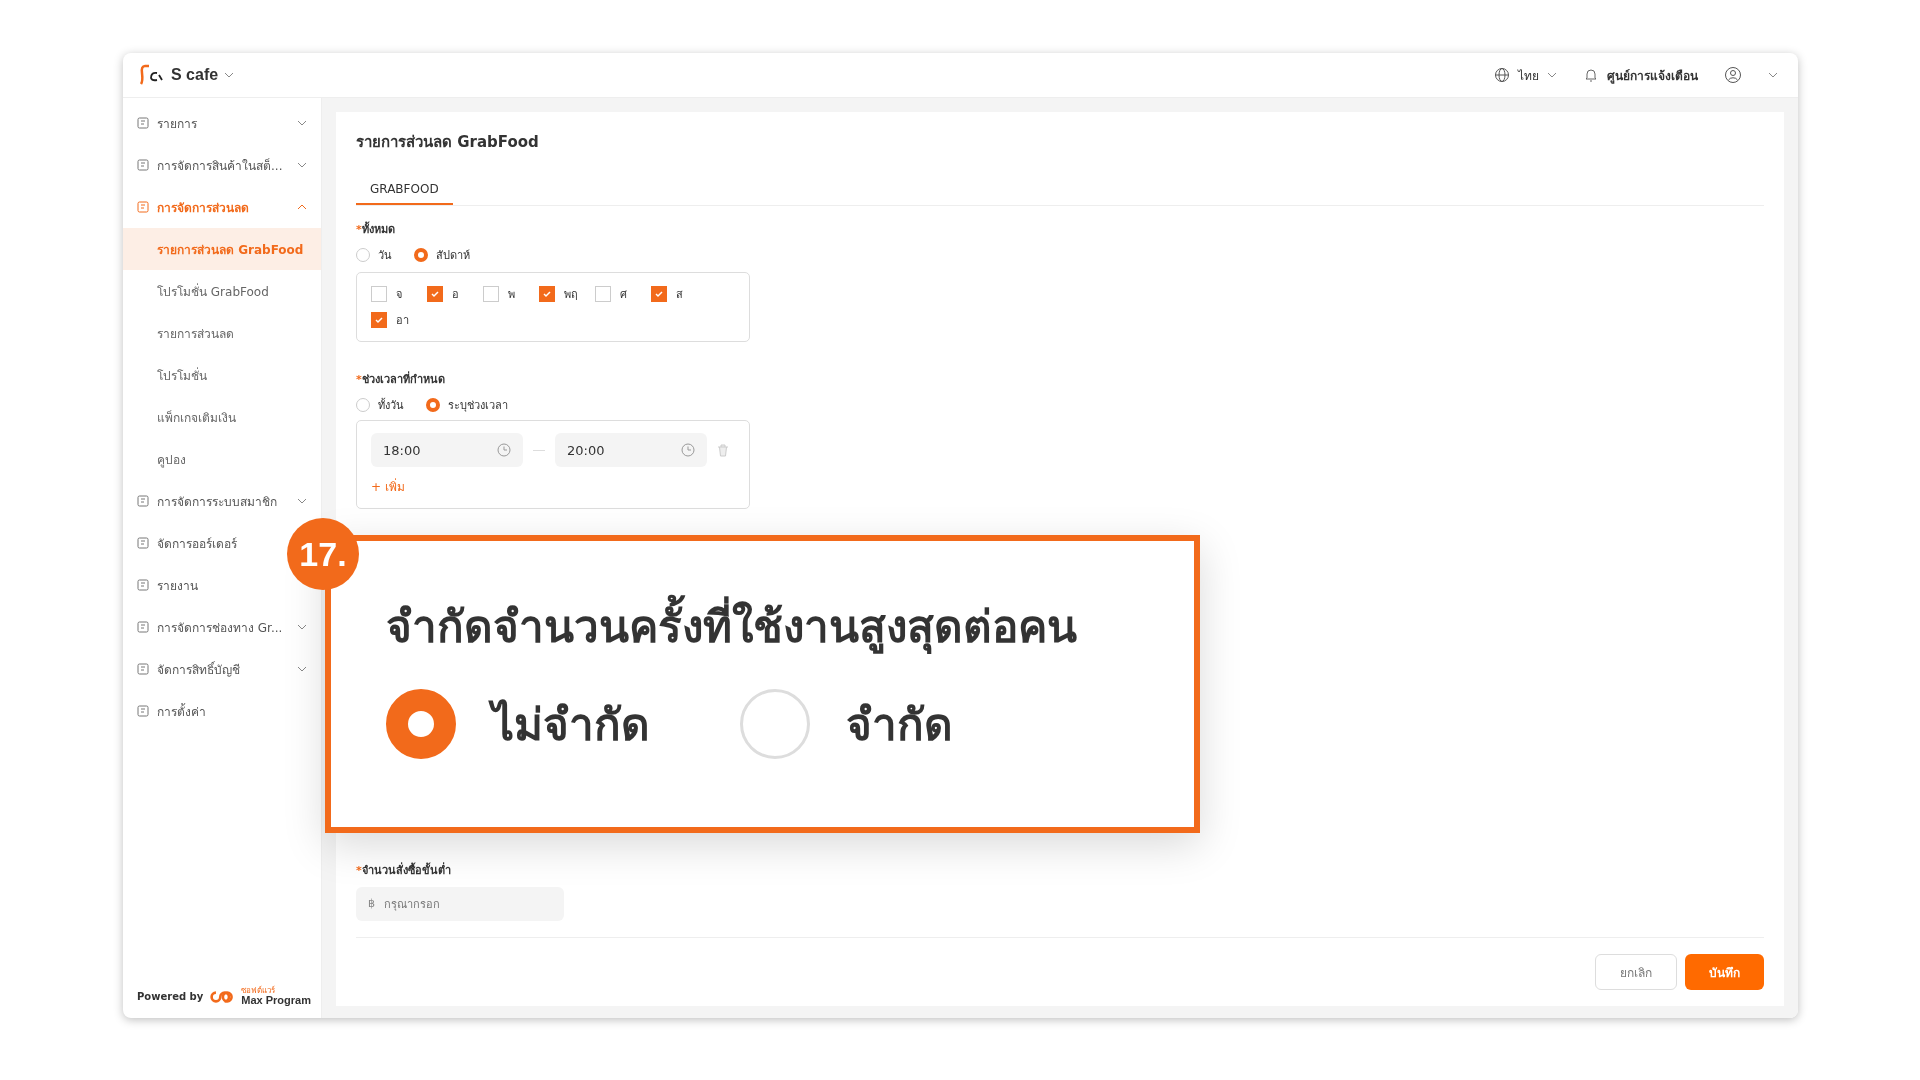 Image resolution: width=1920 pixels, height=1080 pixels. I want to click on currency-symbol: ฿, so click(371, 903).